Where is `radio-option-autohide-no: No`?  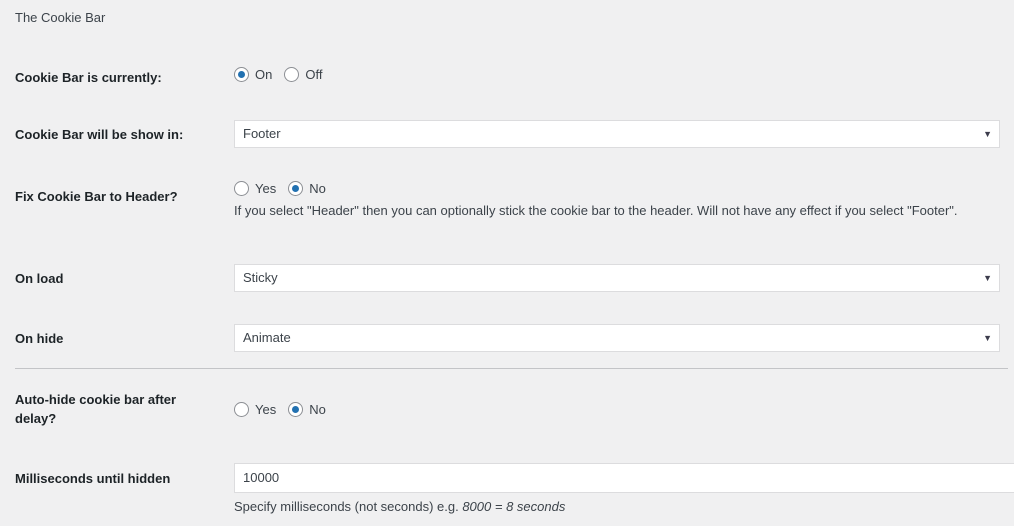 radio-option-autohide-no: No is located at coordinates (307, 409).